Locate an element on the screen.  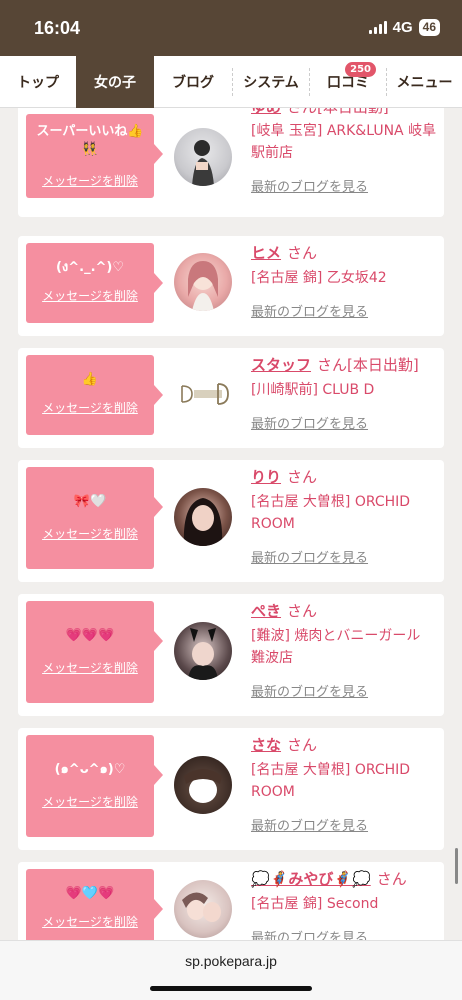
name-line: さな さん is located at coordinates (284, 745).